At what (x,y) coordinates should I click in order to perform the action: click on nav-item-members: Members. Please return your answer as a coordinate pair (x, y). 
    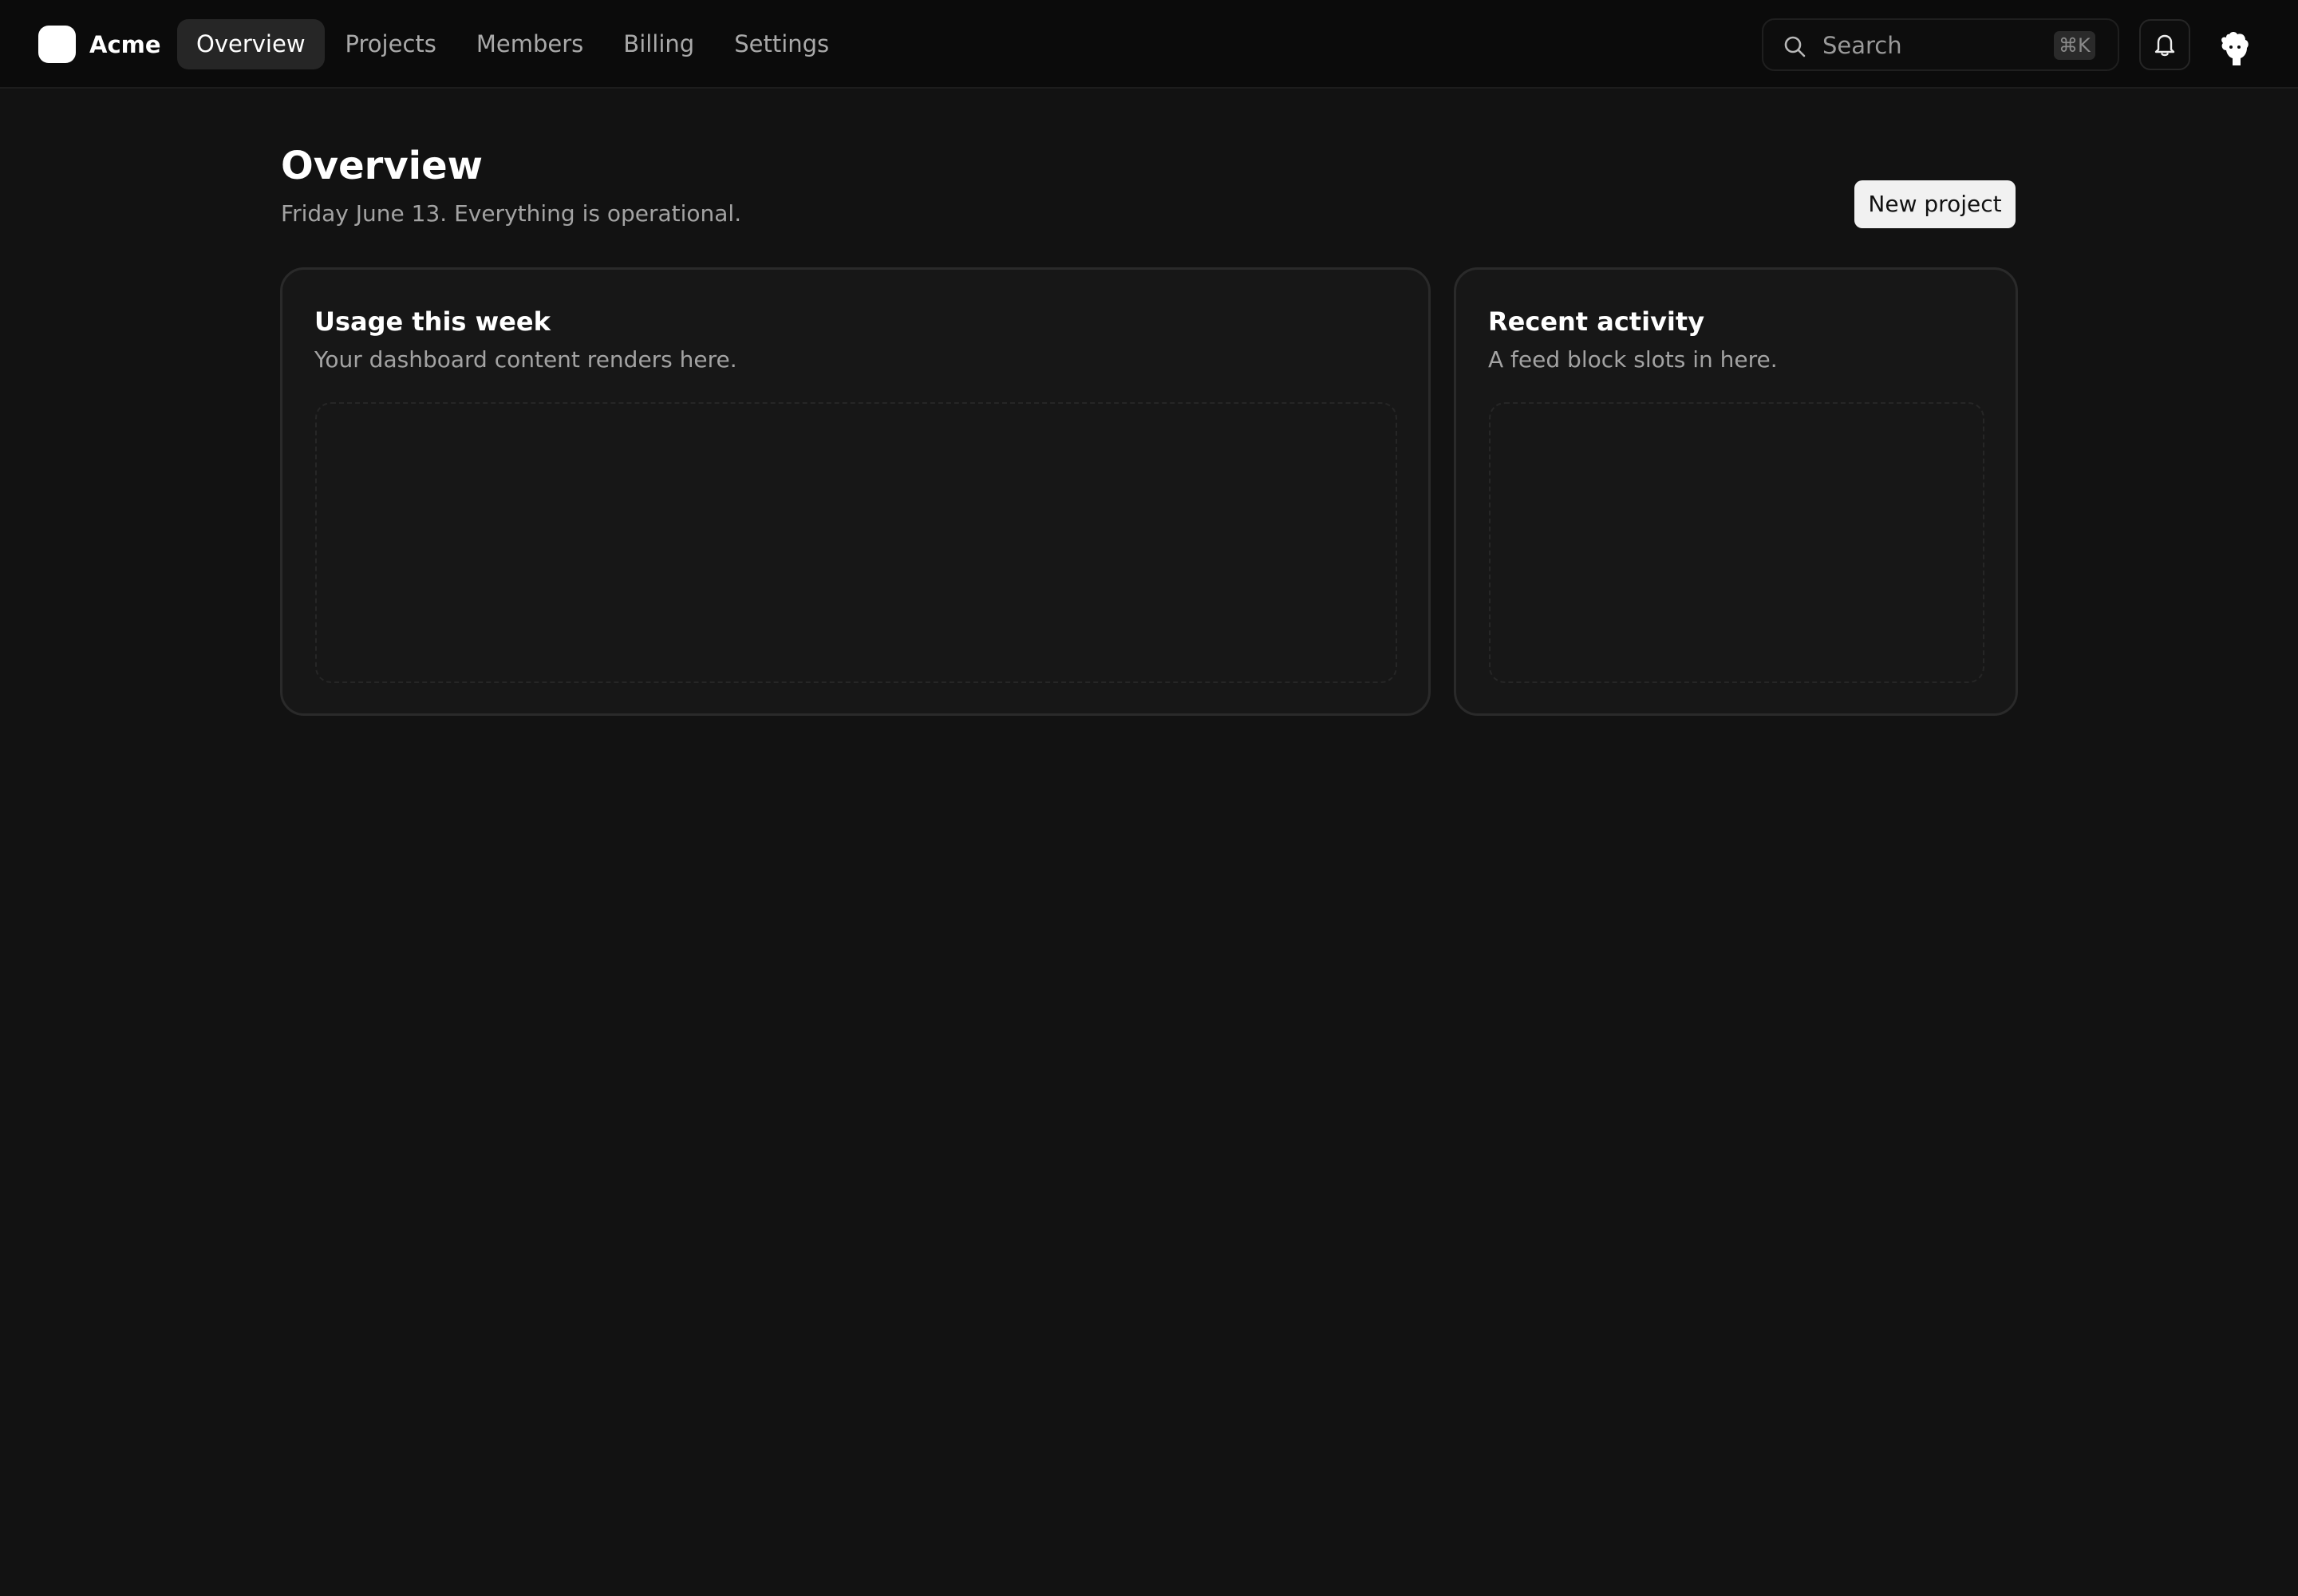
    Looking at the image, I should click on (530, 44).